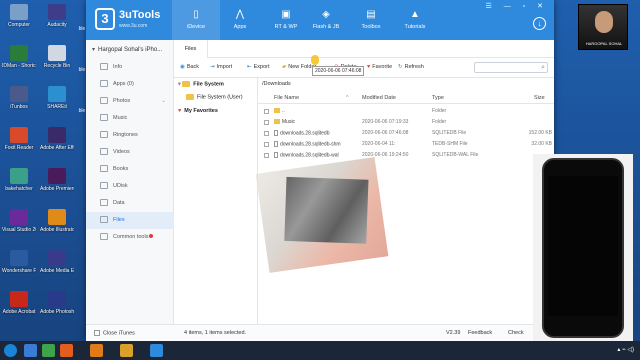 This screenshot has width=640, height=360. What do you see at coordinates (130, 169) in the screenshot?
I see `sidebar-item-books: Books` at bounding box center [130, 169].